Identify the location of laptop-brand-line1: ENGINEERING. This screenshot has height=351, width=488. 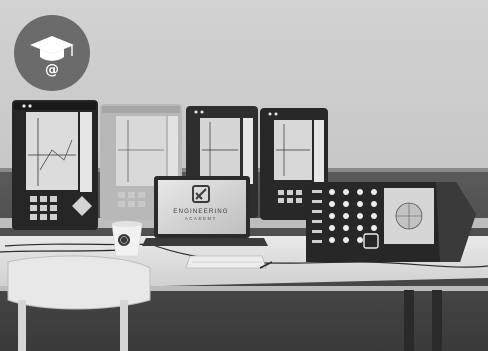
(200, 211).